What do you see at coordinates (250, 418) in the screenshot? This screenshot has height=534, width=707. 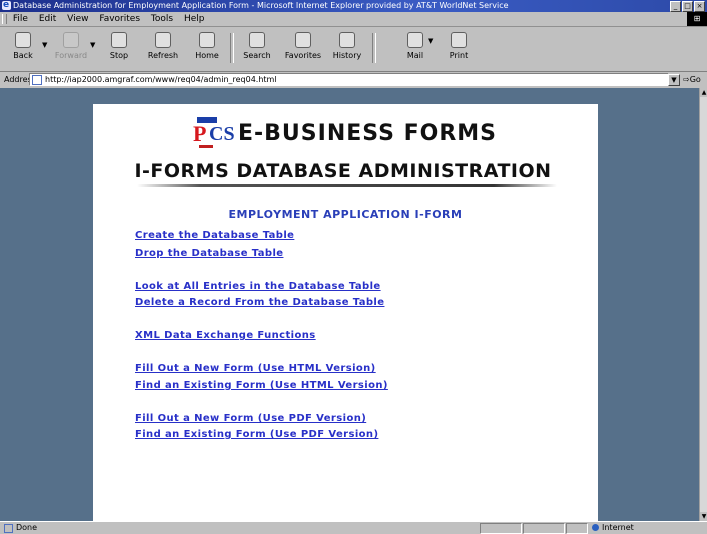 I see `new-form-pdf-link: Fill Out a New Form (Use PDF Version)` at bounding box center [250, 418].